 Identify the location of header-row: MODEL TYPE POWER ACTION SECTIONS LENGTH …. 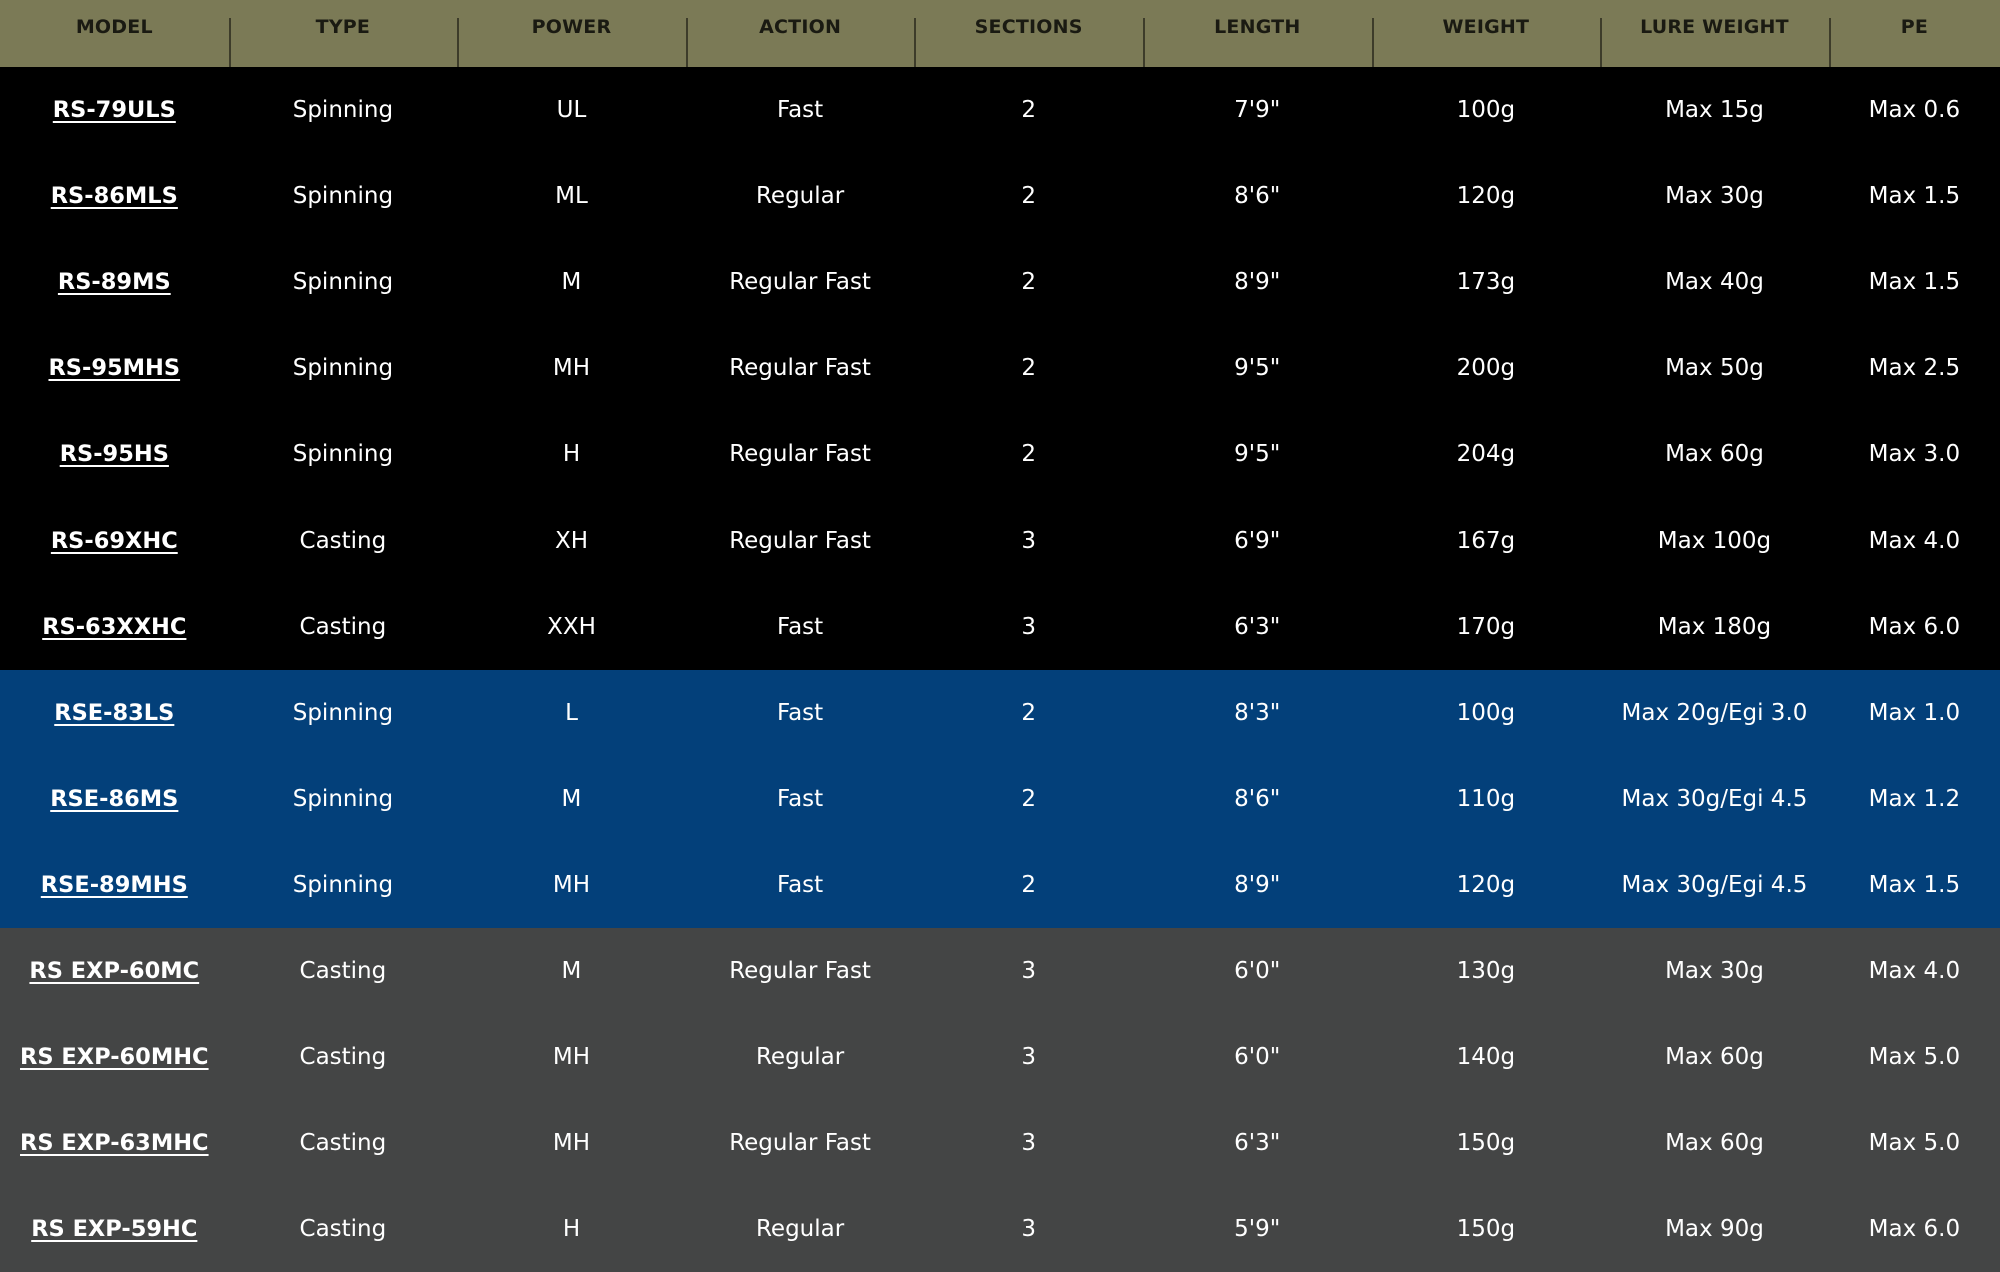
(1000, 33).